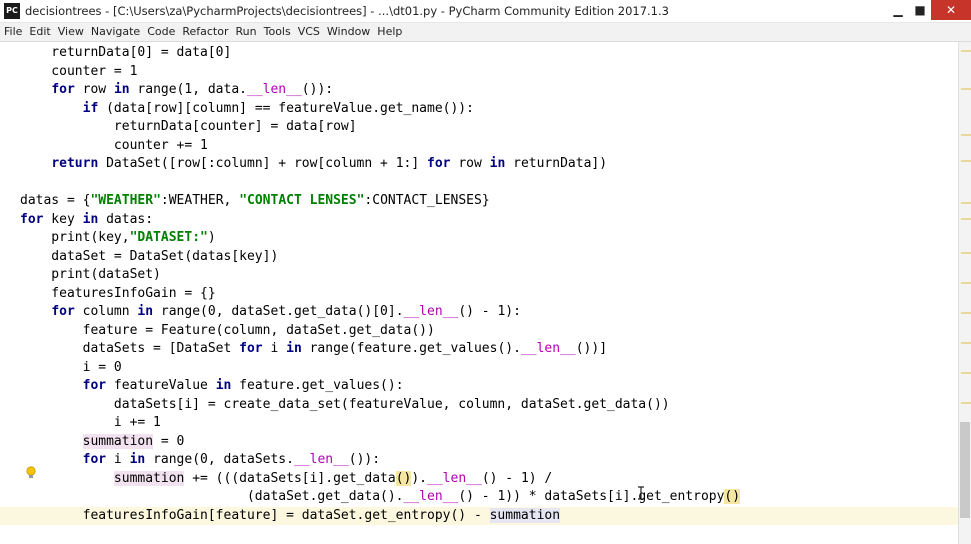 The width and height of the screenshot is (971, 544). I want to click on code-string: "DATASET:", so click(168, 237).